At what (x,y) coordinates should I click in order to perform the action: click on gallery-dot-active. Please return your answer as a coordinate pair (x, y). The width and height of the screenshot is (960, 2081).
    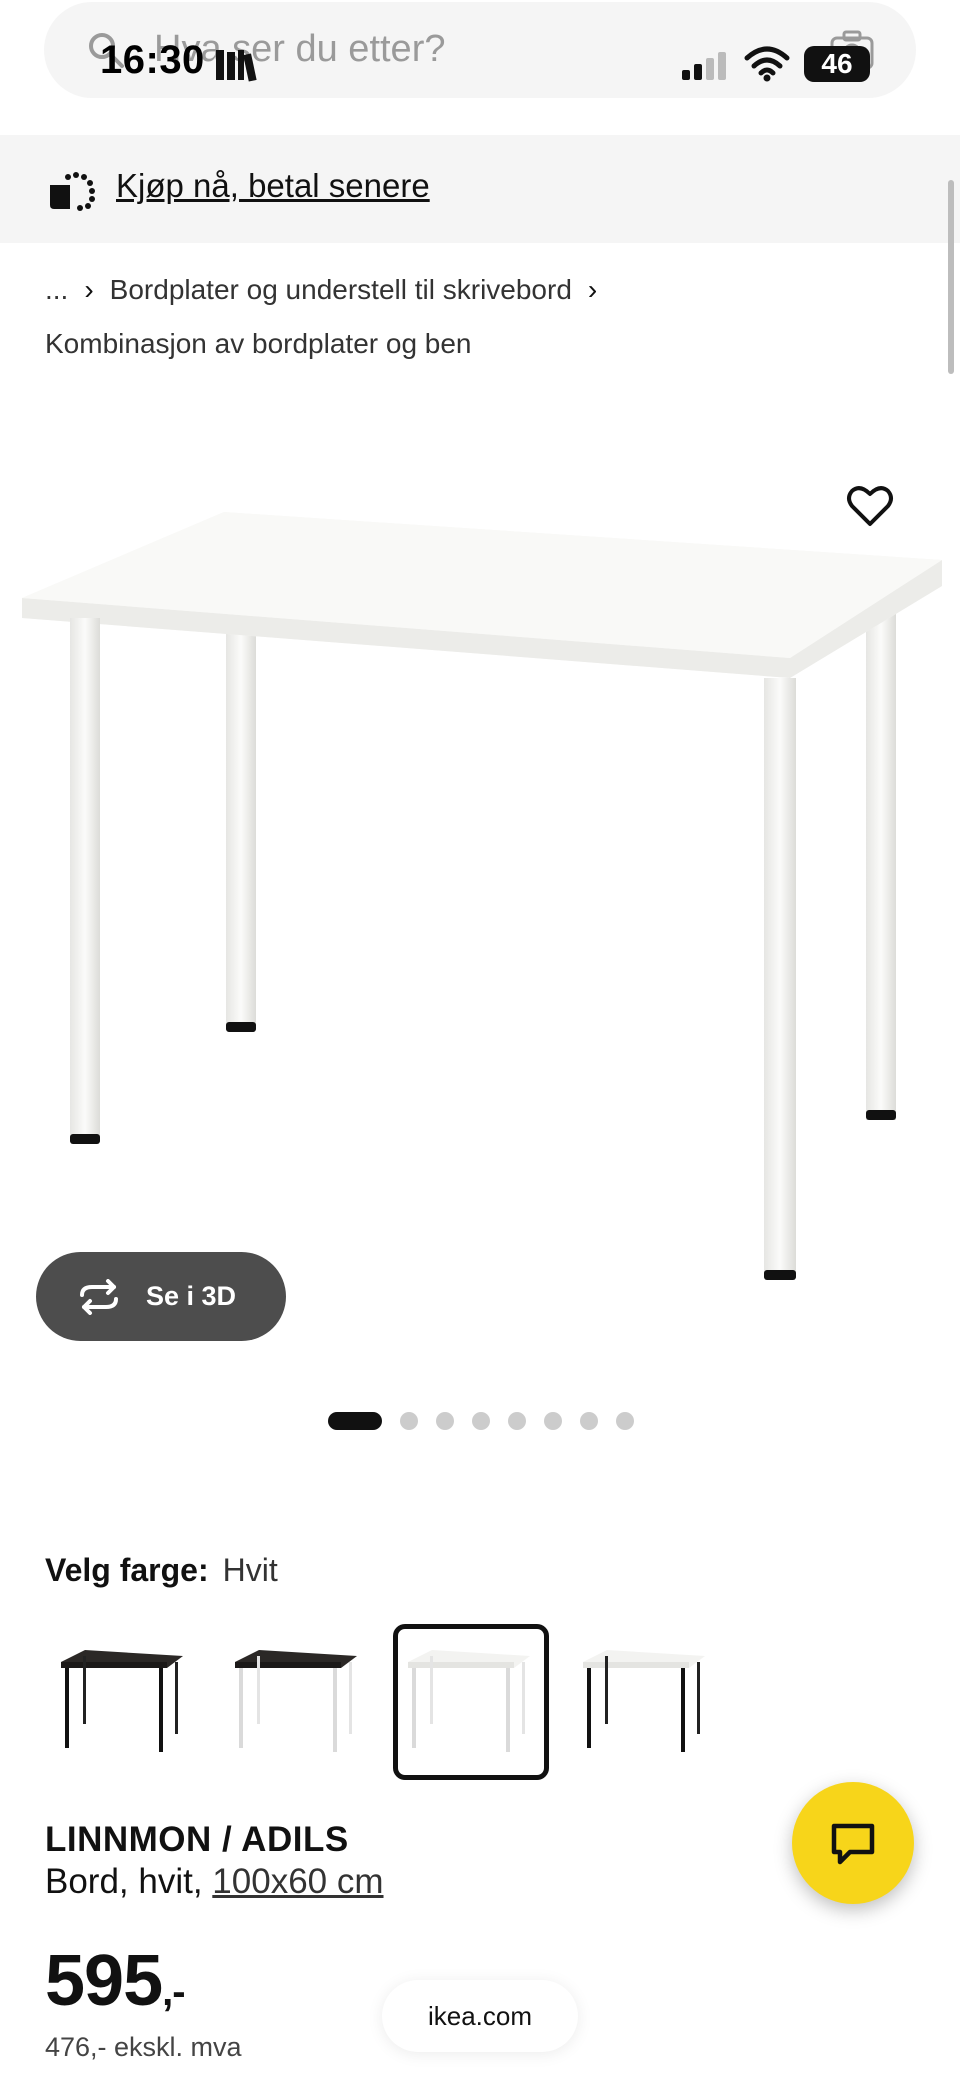
    Looking at the image, I should click on (355, 1421).